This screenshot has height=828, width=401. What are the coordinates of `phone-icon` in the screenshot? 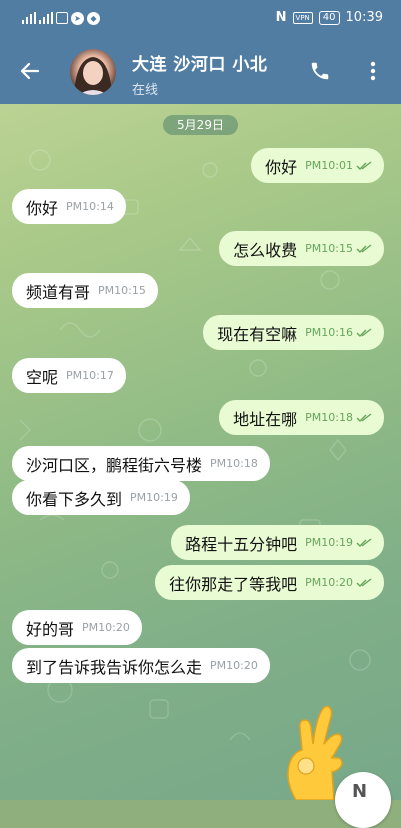 It's located at (320, 71).